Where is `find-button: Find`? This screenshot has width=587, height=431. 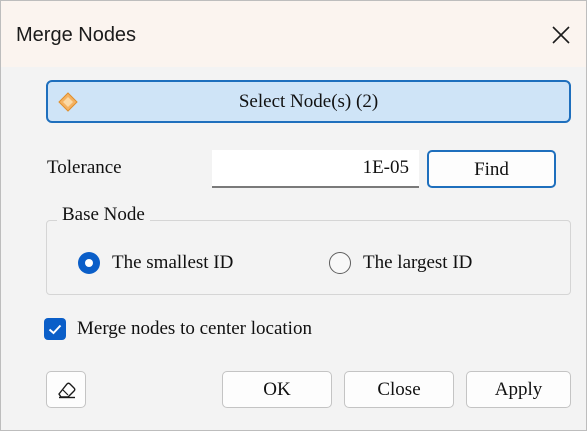 find-button: Find is located at coordinates (491, 169).